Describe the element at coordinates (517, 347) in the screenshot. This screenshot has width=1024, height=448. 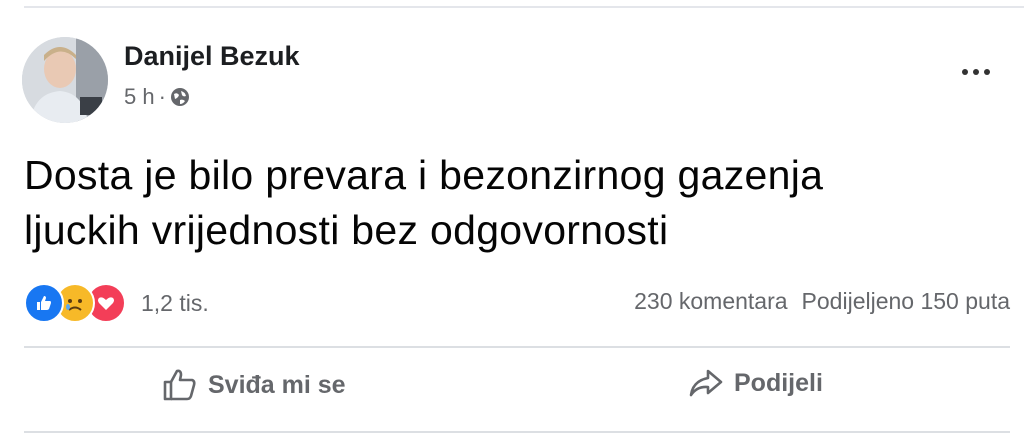
I see `actions-top-divider` at that location.